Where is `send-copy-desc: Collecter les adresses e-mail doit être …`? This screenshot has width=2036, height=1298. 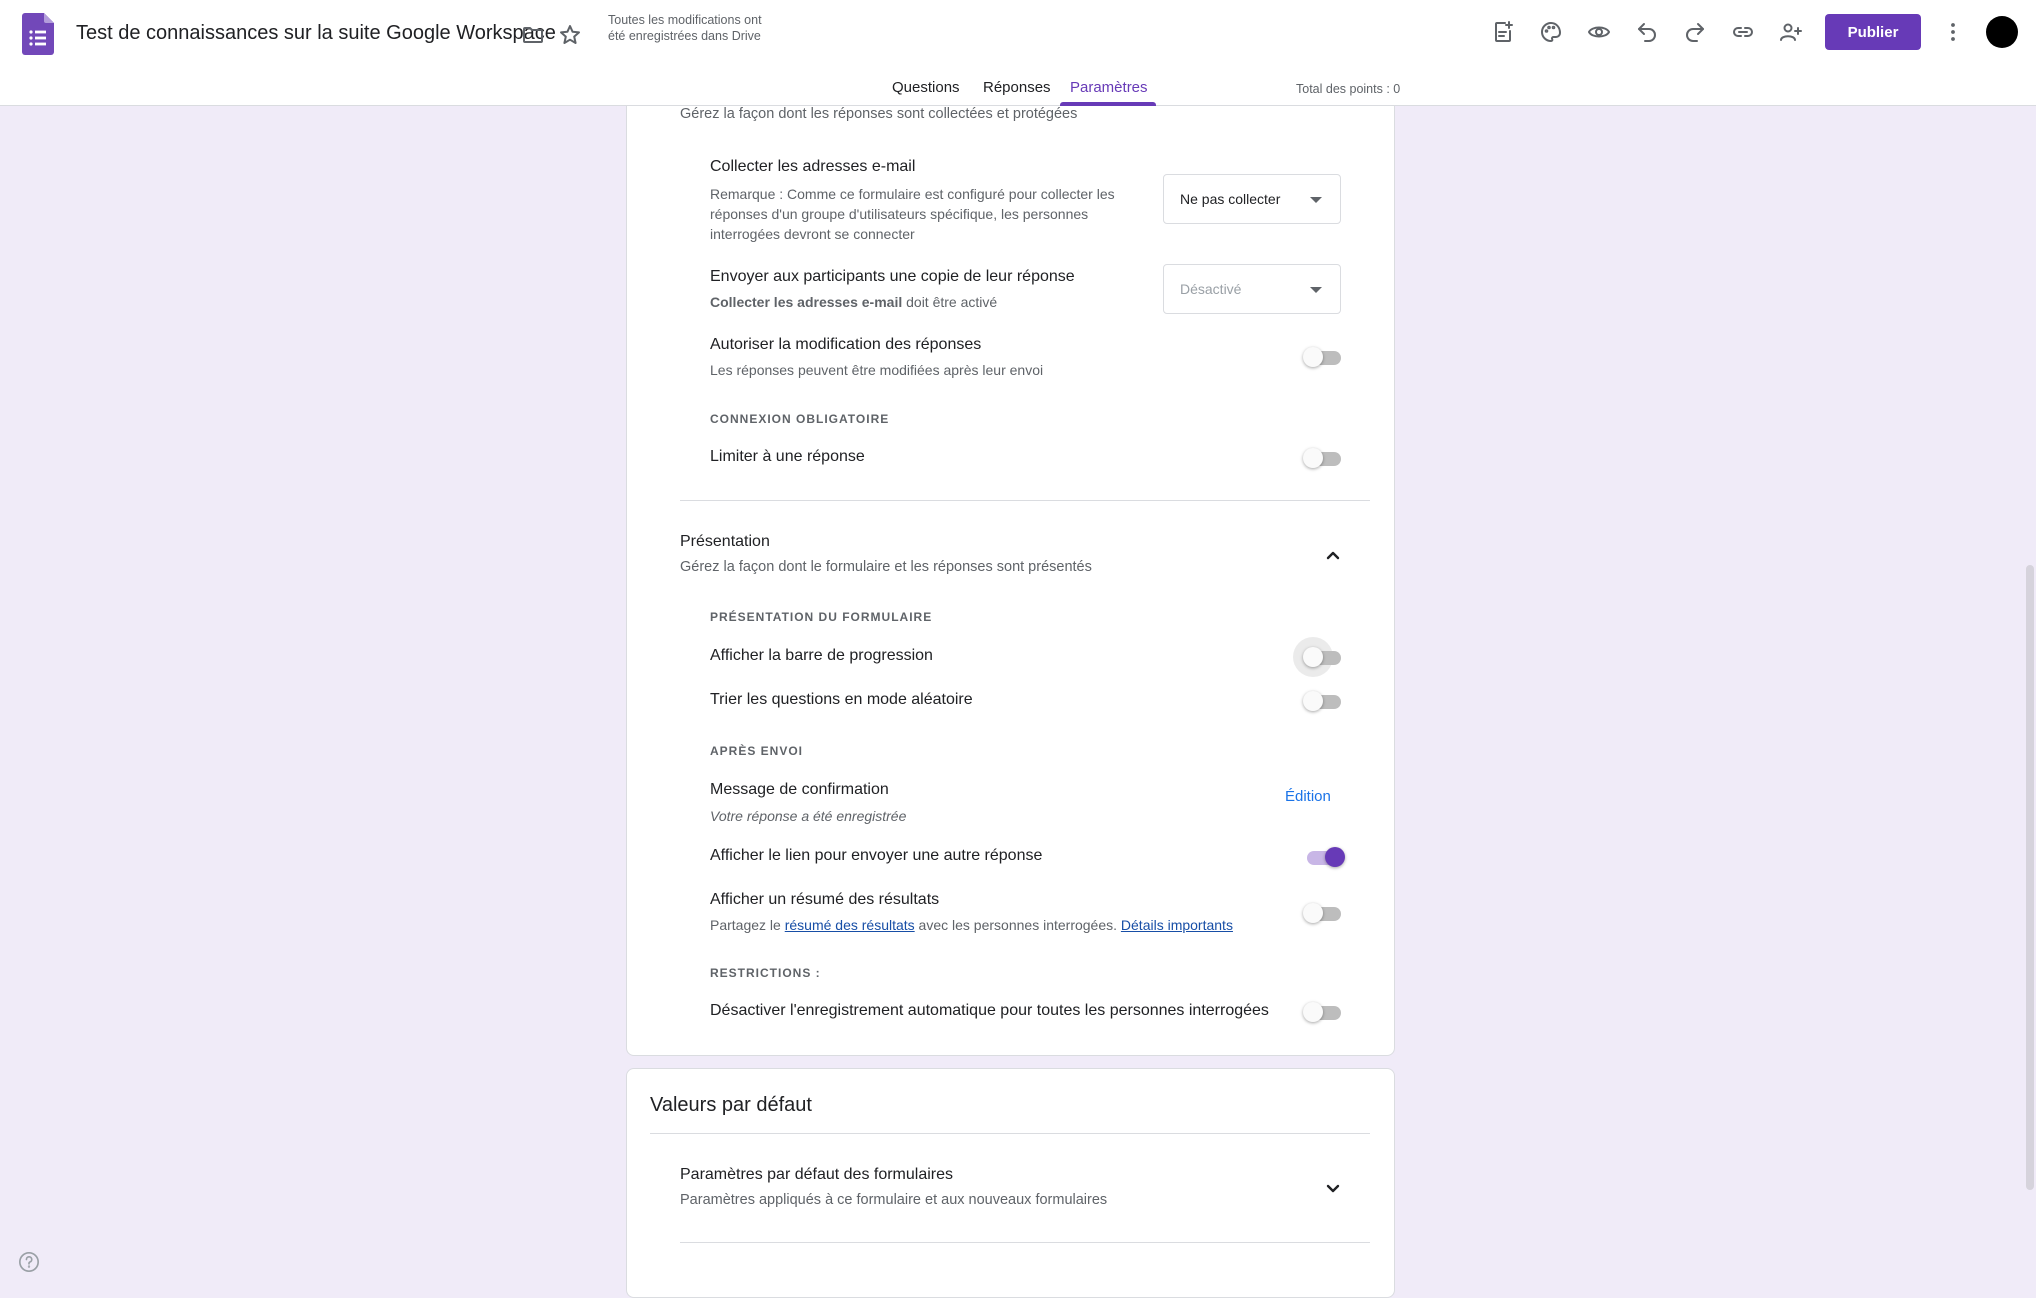
send-copy-desc: Collecter les adresses e-mail doit être … is located at coordinates (853, 302).